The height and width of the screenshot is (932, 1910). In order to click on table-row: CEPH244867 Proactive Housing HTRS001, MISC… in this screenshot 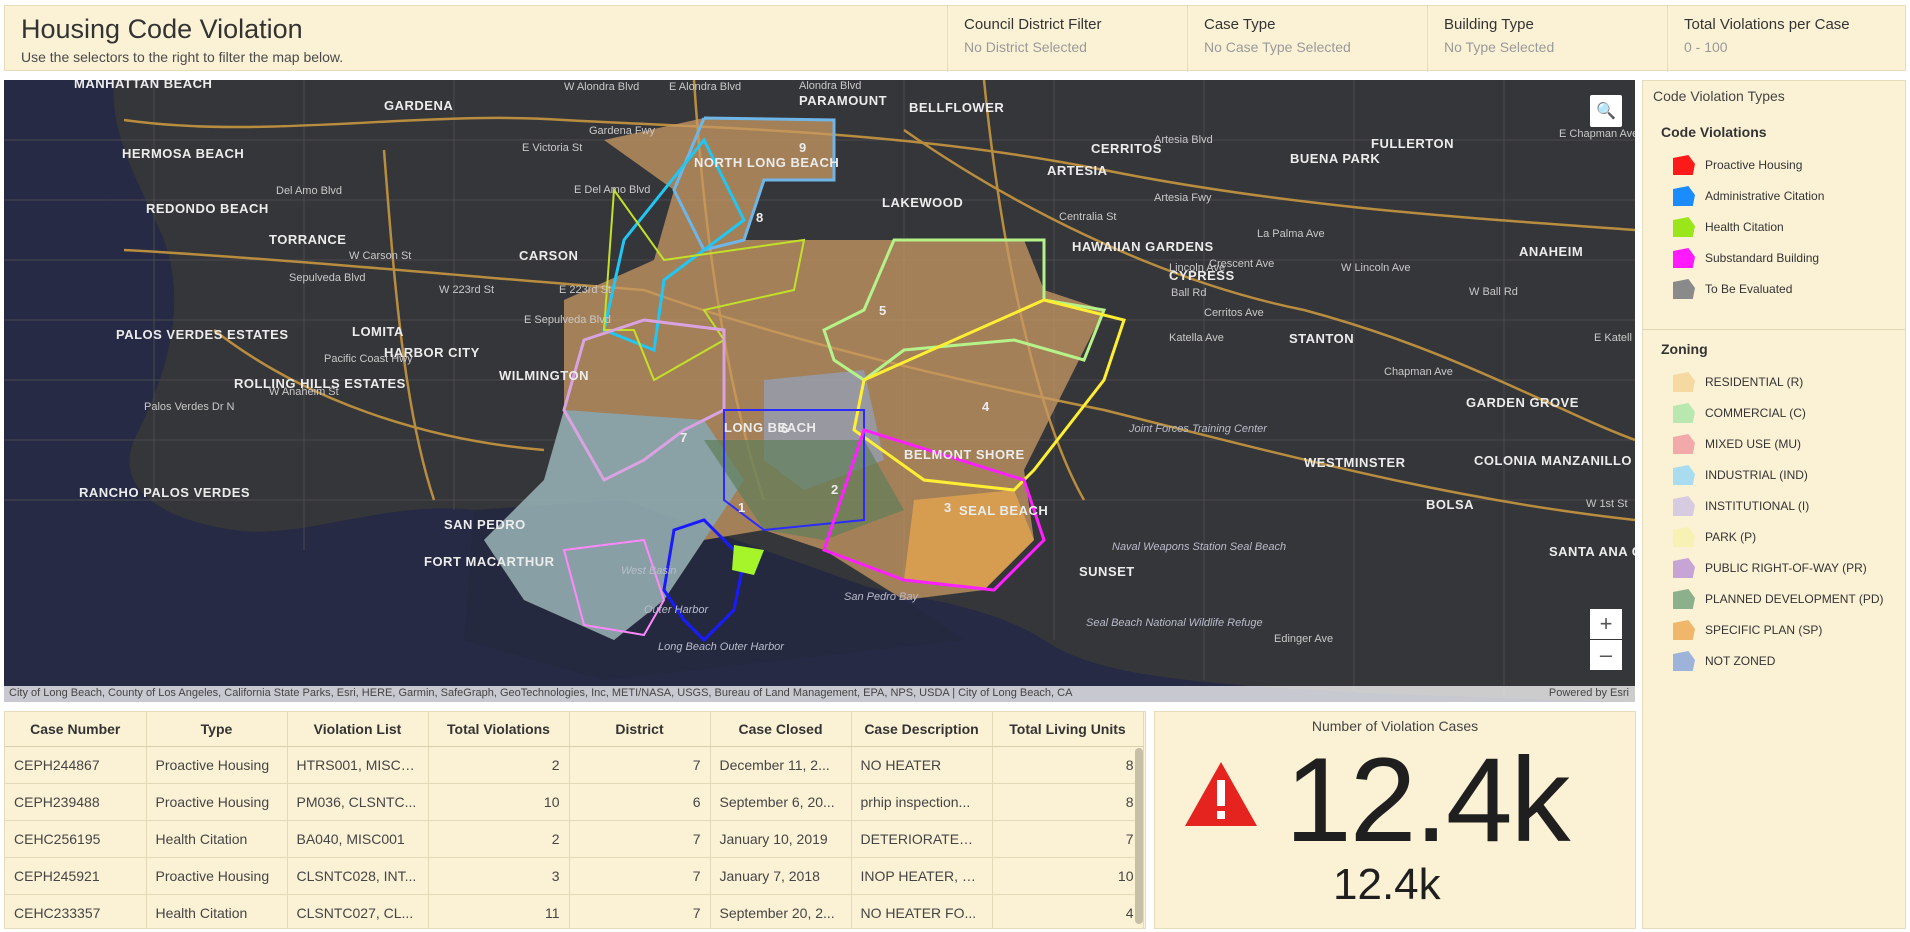, I will do `click(574, 765)`.